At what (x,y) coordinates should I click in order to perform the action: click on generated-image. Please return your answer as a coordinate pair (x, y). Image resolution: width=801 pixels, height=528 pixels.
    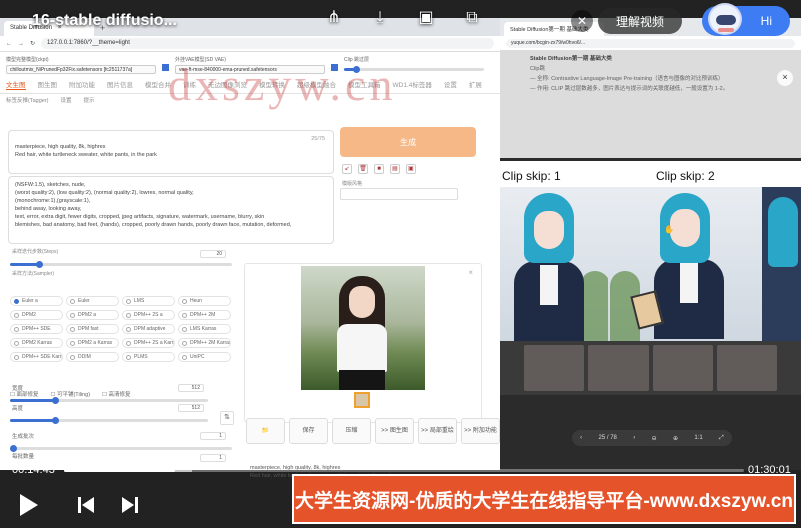
    Looking at the image, I should click on (363, 328).